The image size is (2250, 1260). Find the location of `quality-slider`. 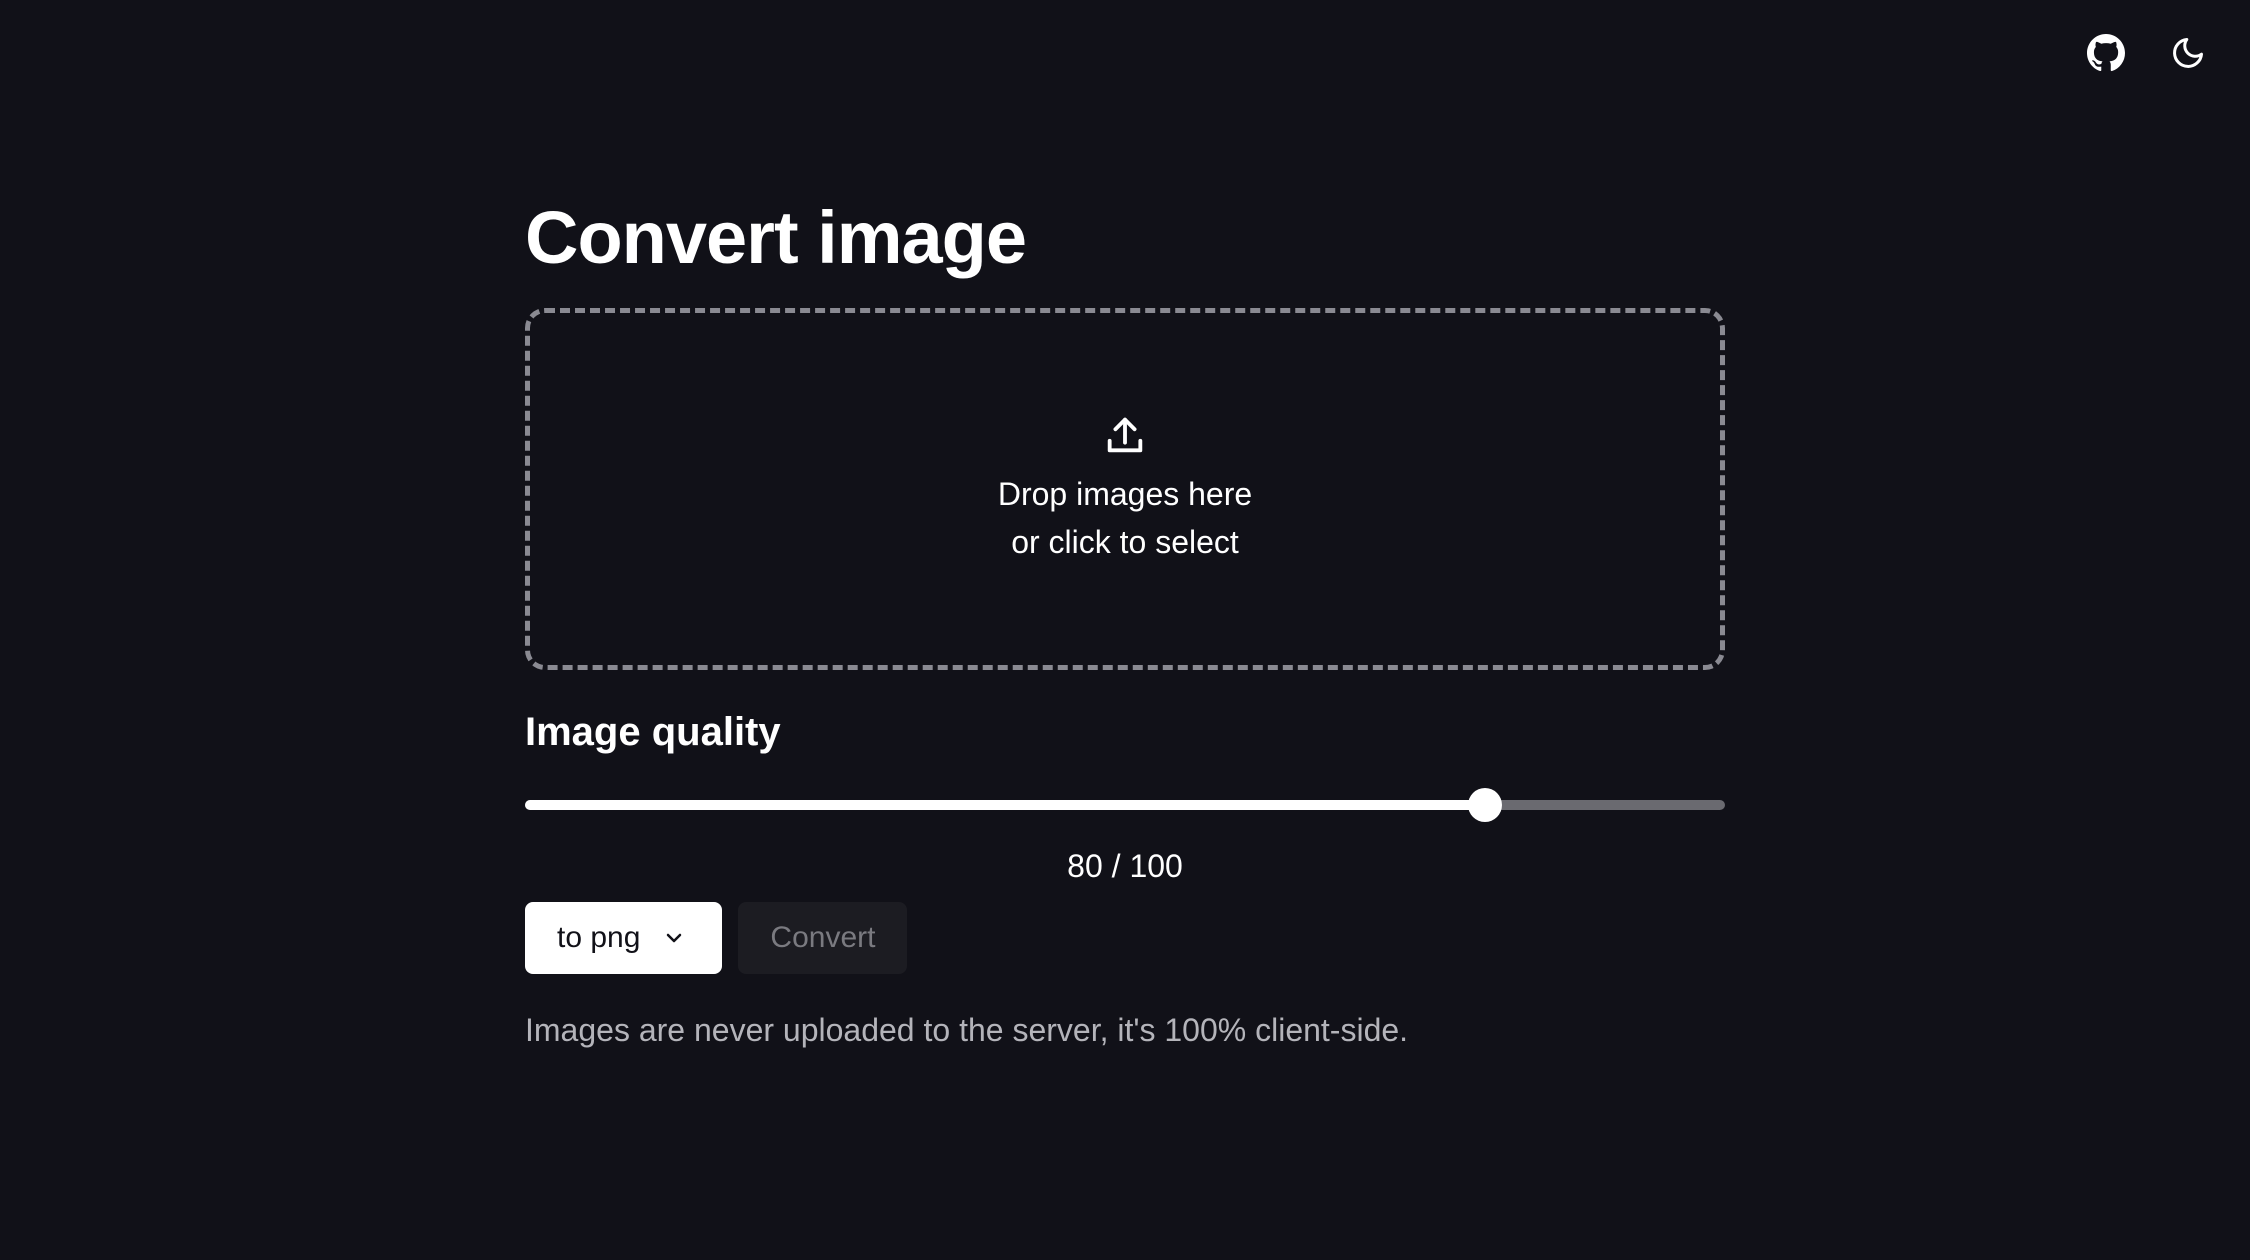

quality-slider is located at coordinates (1125, 804).